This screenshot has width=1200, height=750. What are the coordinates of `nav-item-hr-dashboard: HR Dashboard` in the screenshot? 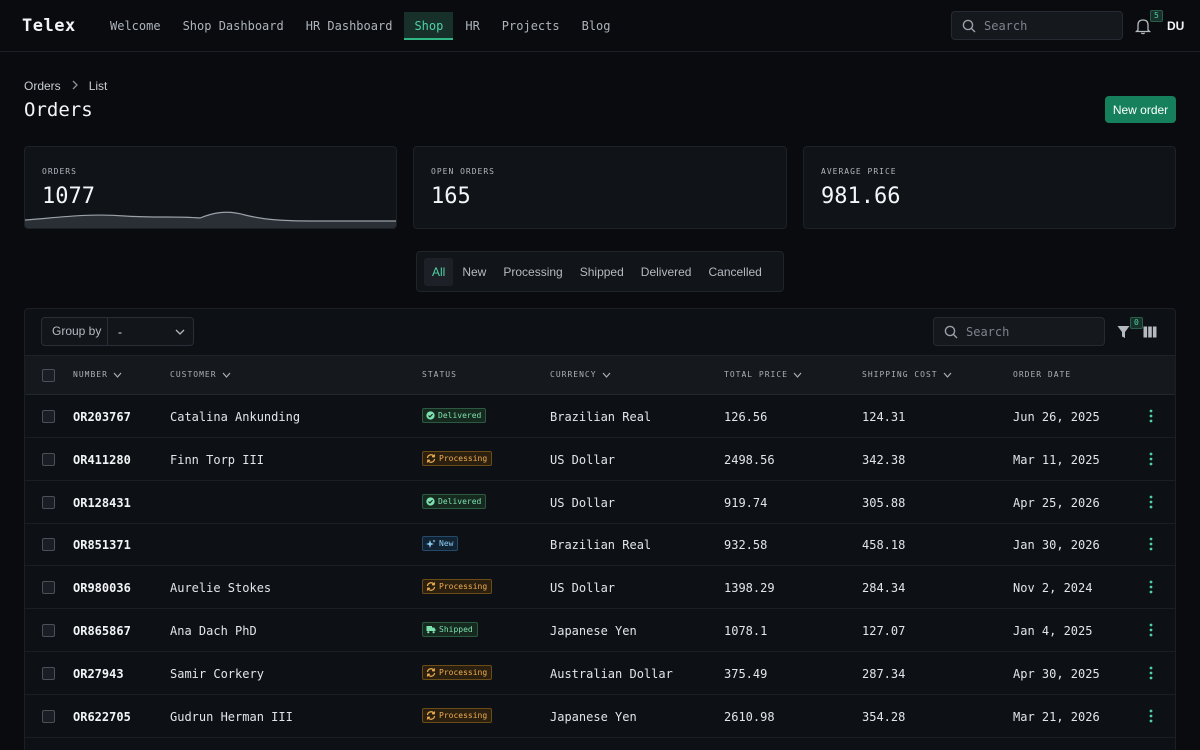 It's located at (349, 26).